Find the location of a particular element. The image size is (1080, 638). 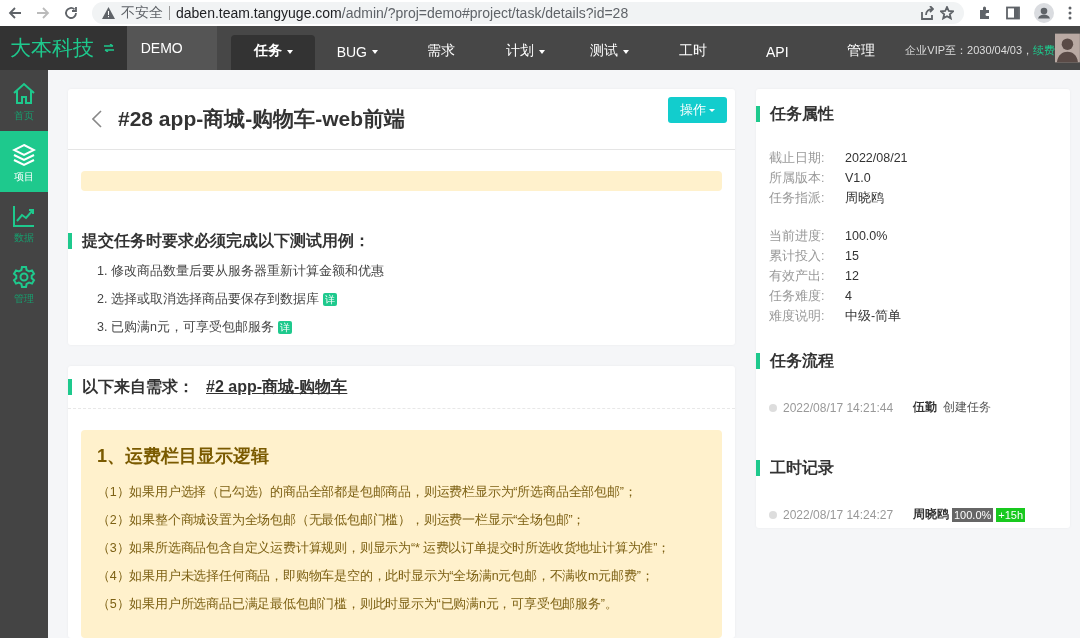

profile-icon is located at coordinates (1044, 13).